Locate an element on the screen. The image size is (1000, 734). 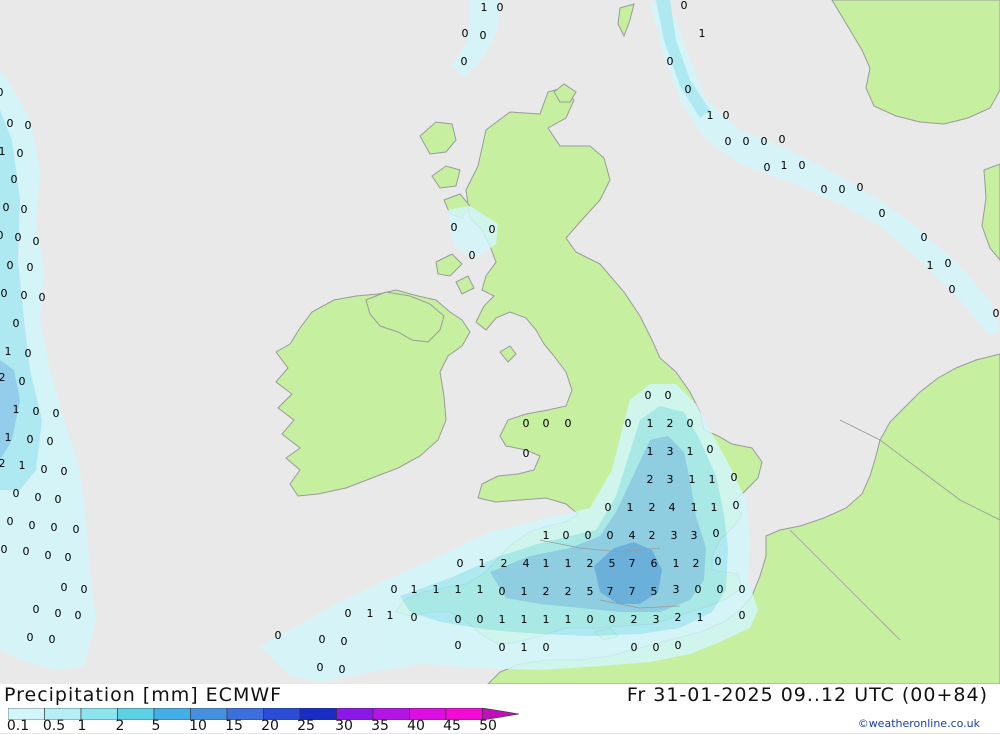
color-scale-label: 15 is located at coordinates (234, 726).